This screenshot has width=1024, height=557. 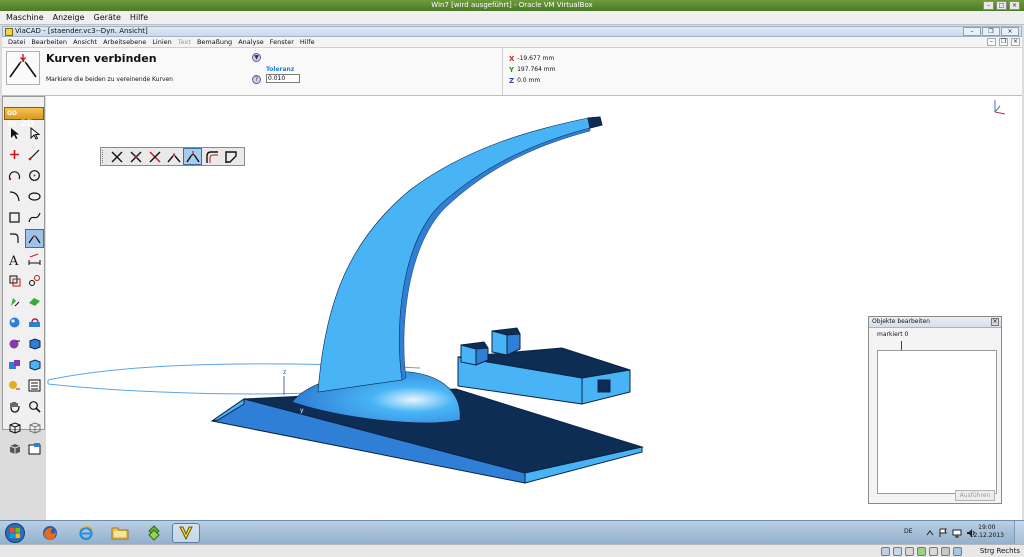 What do you see at coordinates (135, 156) in the screenshot?
I see `break-cross-icon` at bounding box center [135, 156].